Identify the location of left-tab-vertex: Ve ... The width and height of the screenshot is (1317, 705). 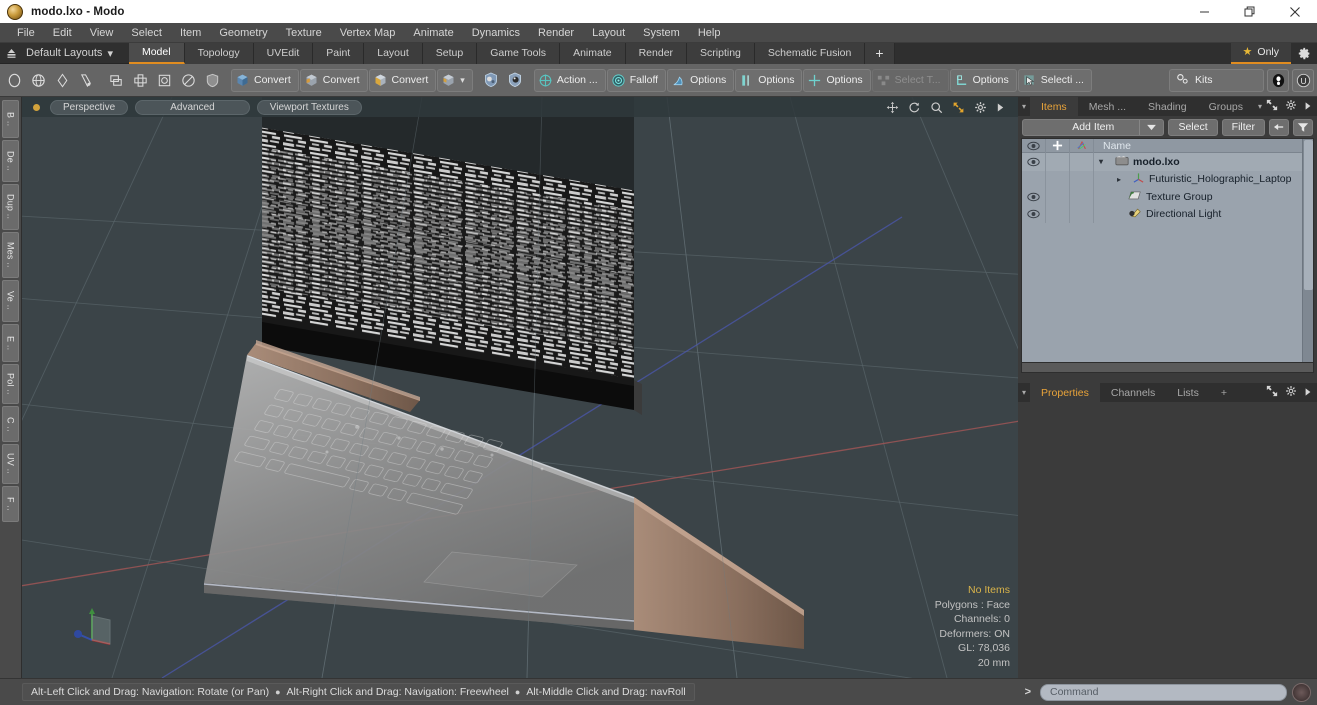
(10, 301).